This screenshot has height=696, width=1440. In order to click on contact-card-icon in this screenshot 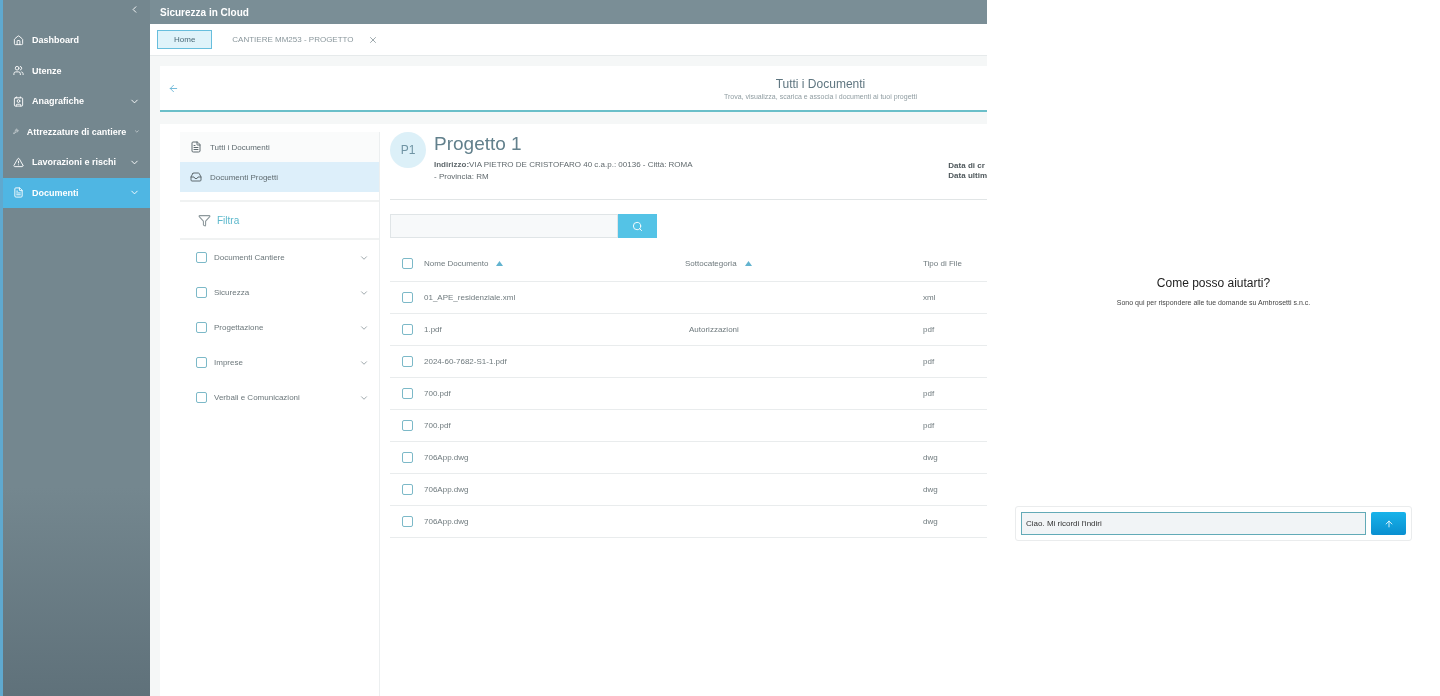, I will do `click(18, 101)`.